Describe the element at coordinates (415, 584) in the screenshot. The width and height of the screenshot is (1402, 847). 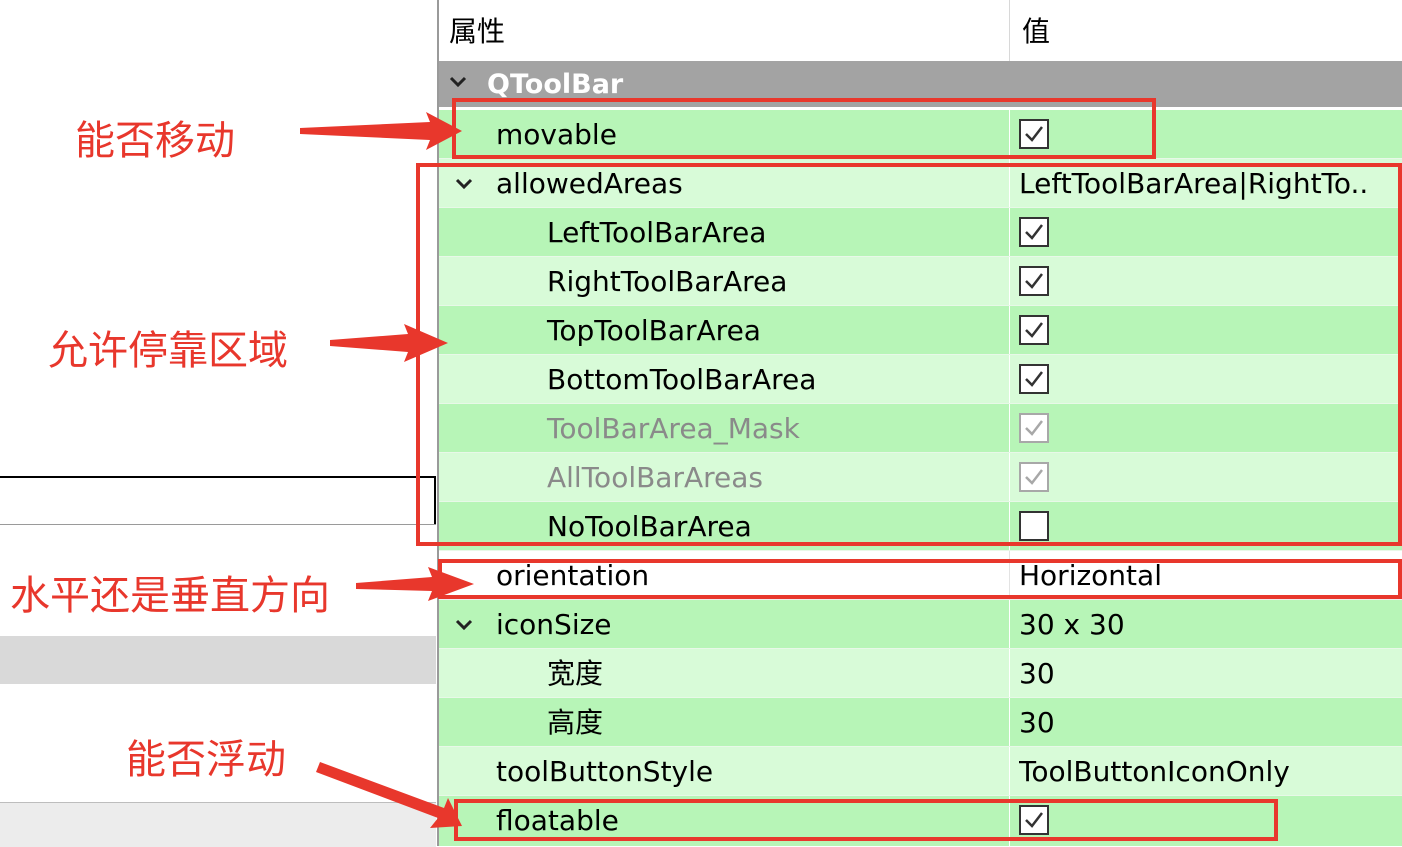
I see `arrow-orientation` at that location.